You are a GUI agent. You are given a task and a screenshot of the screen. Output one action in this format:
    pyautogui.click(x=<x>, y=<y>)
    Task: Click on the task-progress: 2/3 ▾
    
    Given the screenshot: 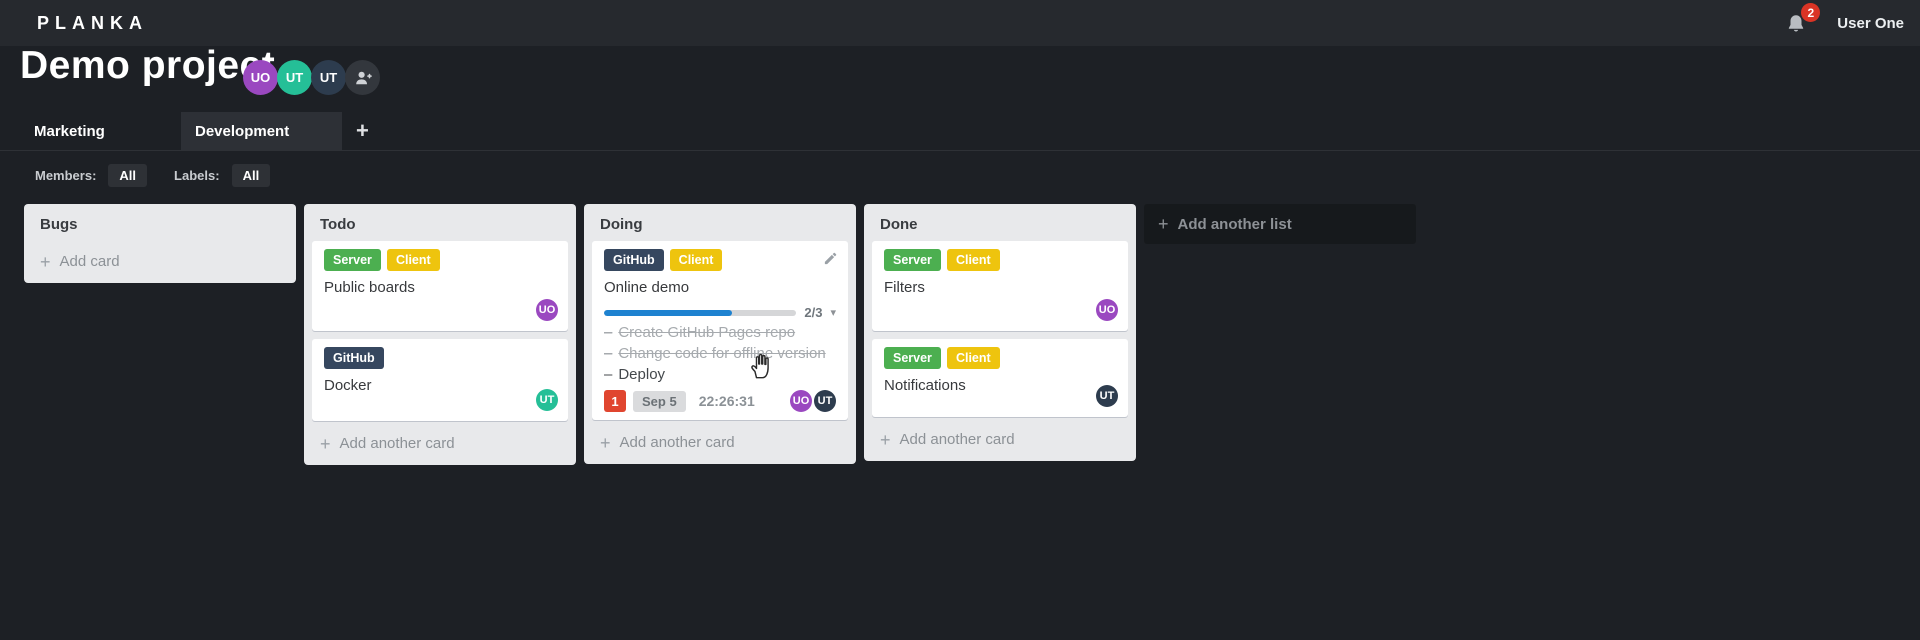 What is the action you would take?
    pyautogui.click(x=720, y=312)
    